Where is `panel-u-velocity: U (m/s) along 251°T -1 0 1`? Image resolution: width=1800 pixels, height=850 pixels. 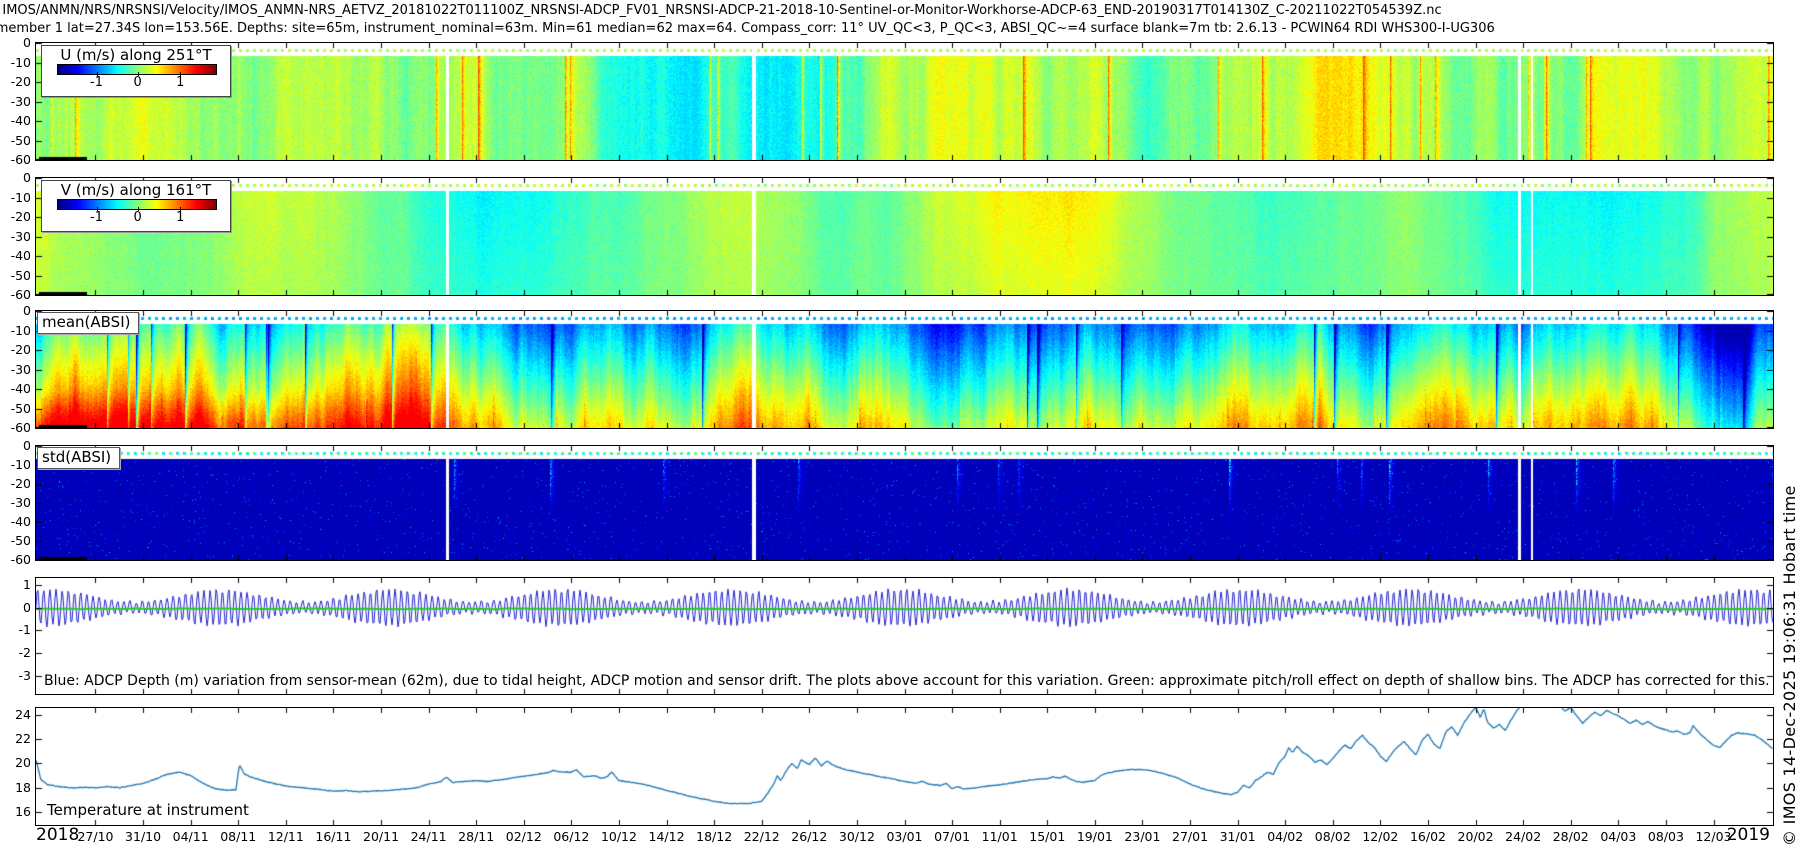
panel-u-velocity: U (m/s) along 251°T -1 0 1 is located at coordinates (904, 101).